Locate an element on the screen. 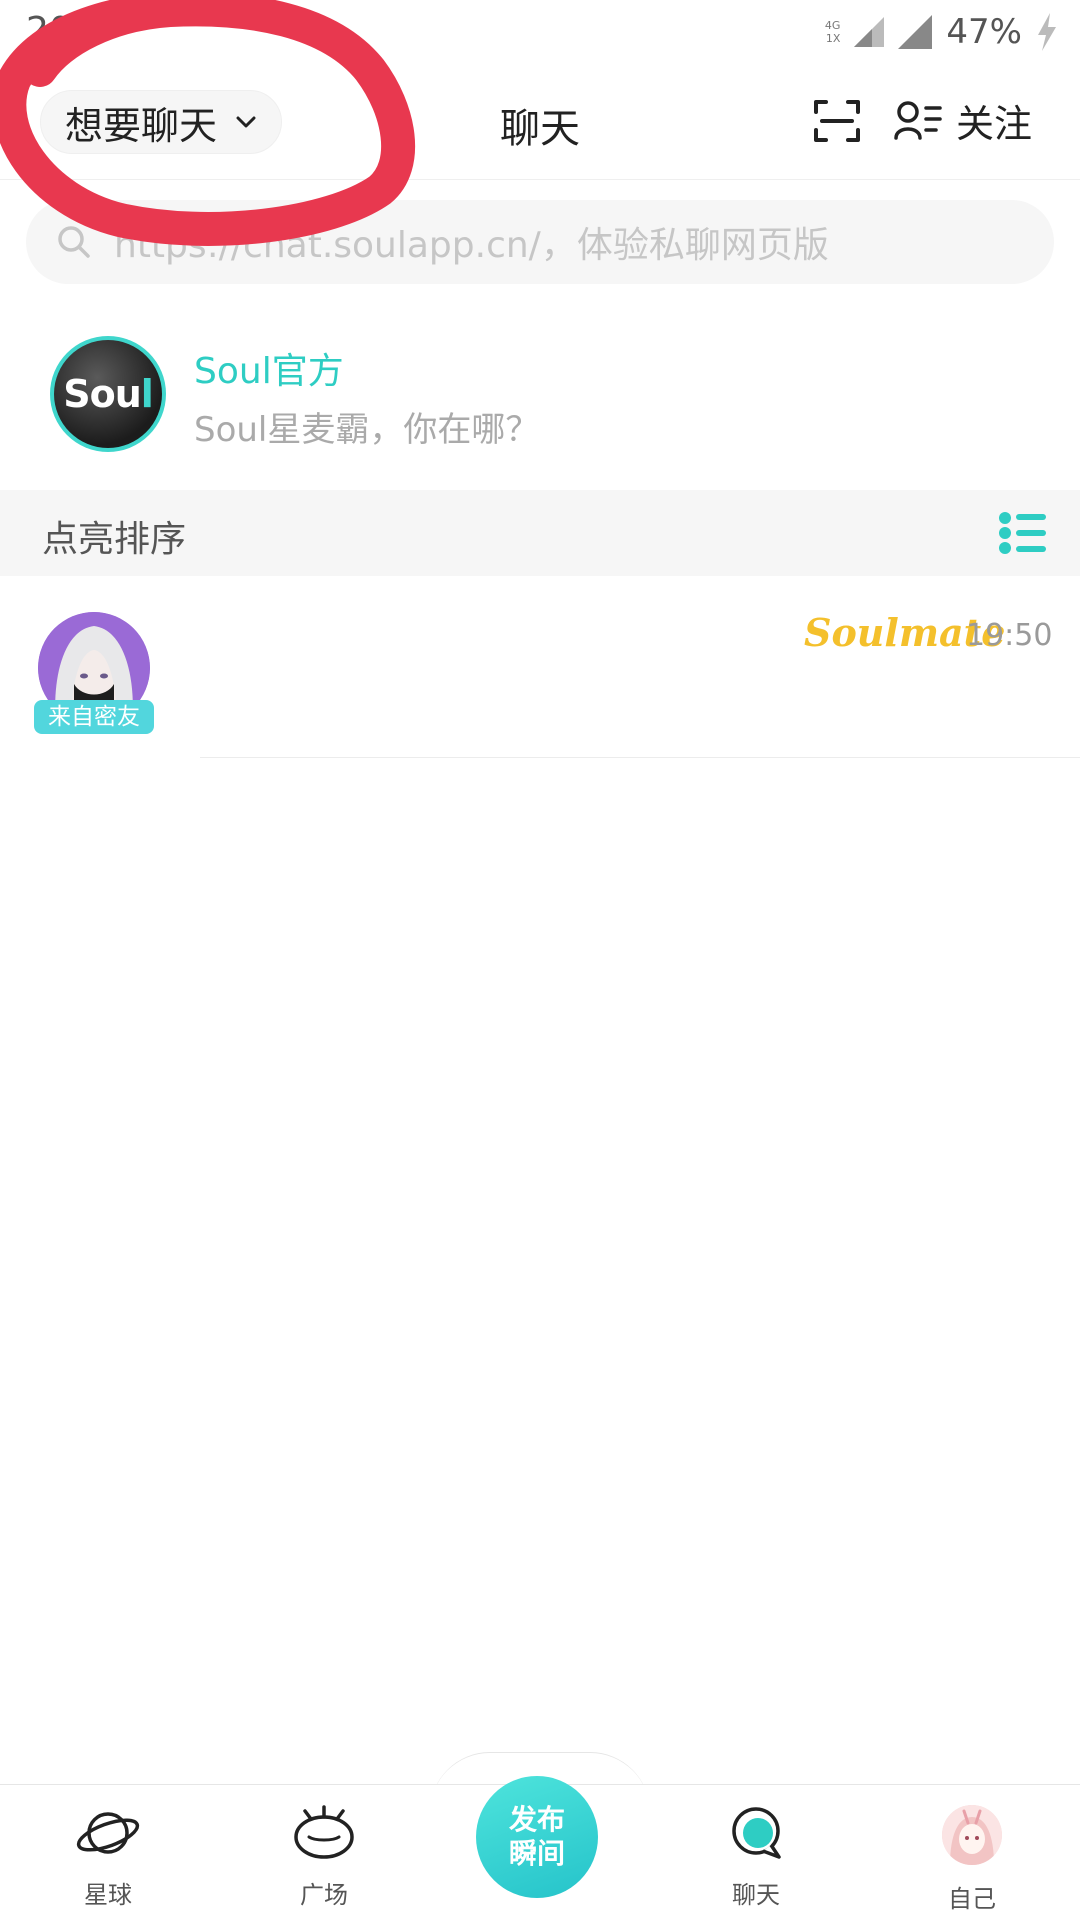 Image resolution: width=1080 pixels, height=1920 pixels. status-indicators: 4G 1X 47% is located at coordinates (941, 32).